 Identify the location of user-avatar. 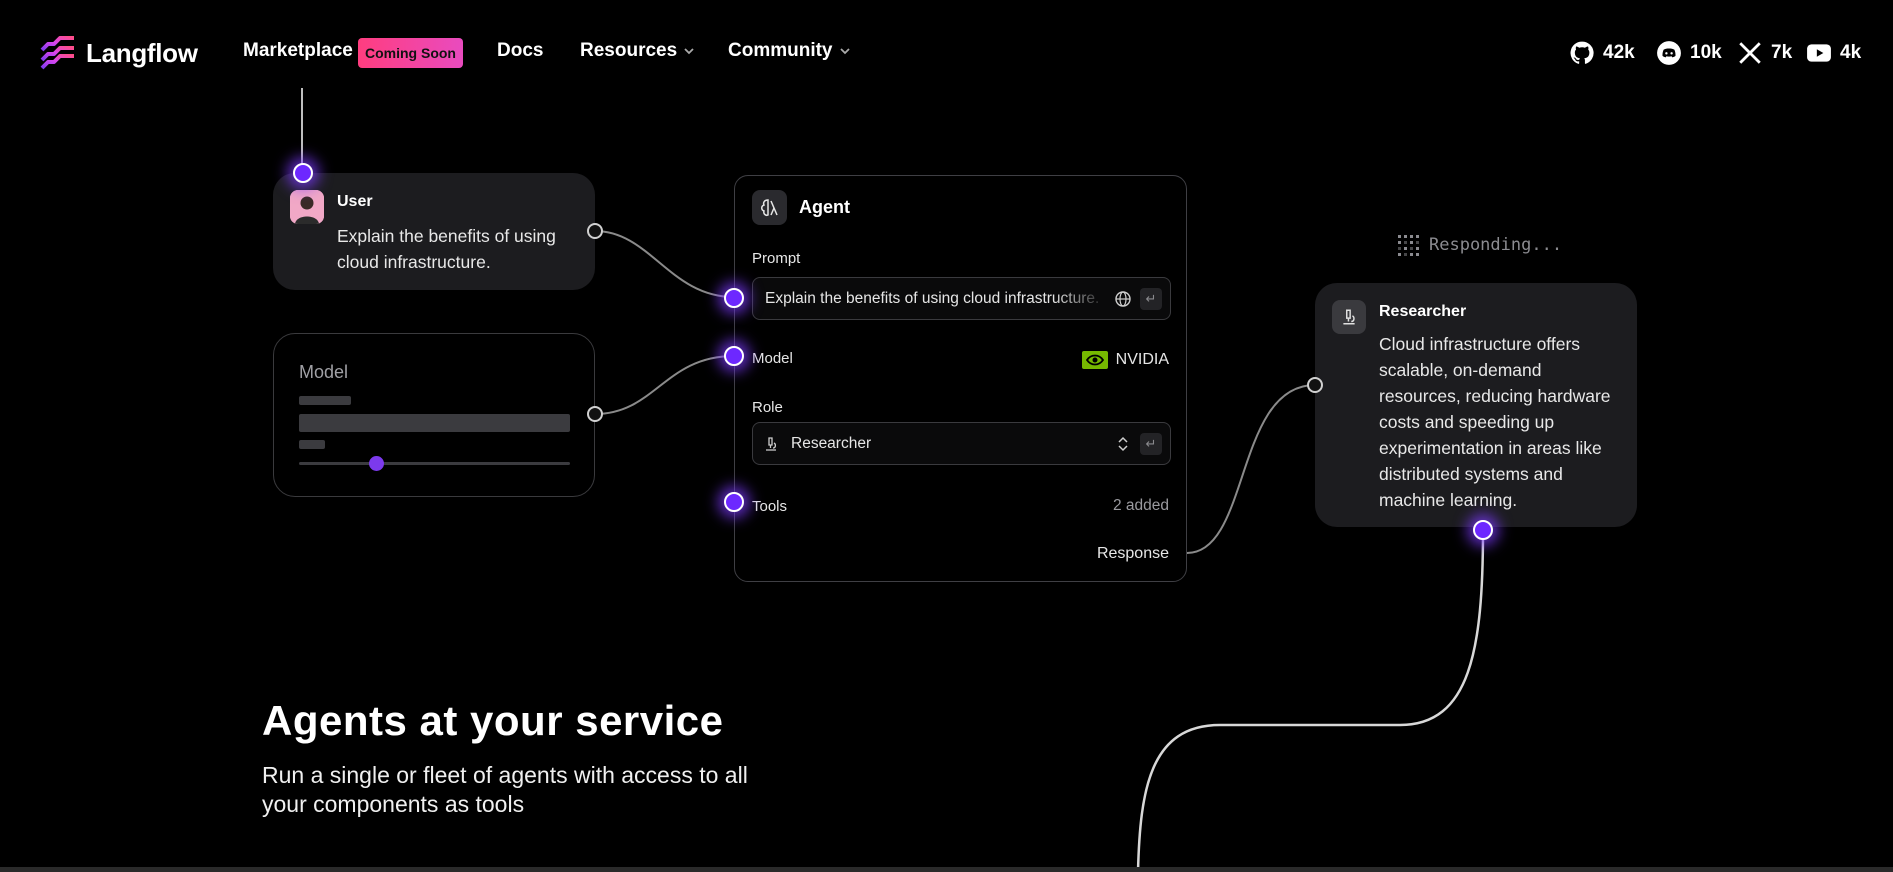
(307, 207).